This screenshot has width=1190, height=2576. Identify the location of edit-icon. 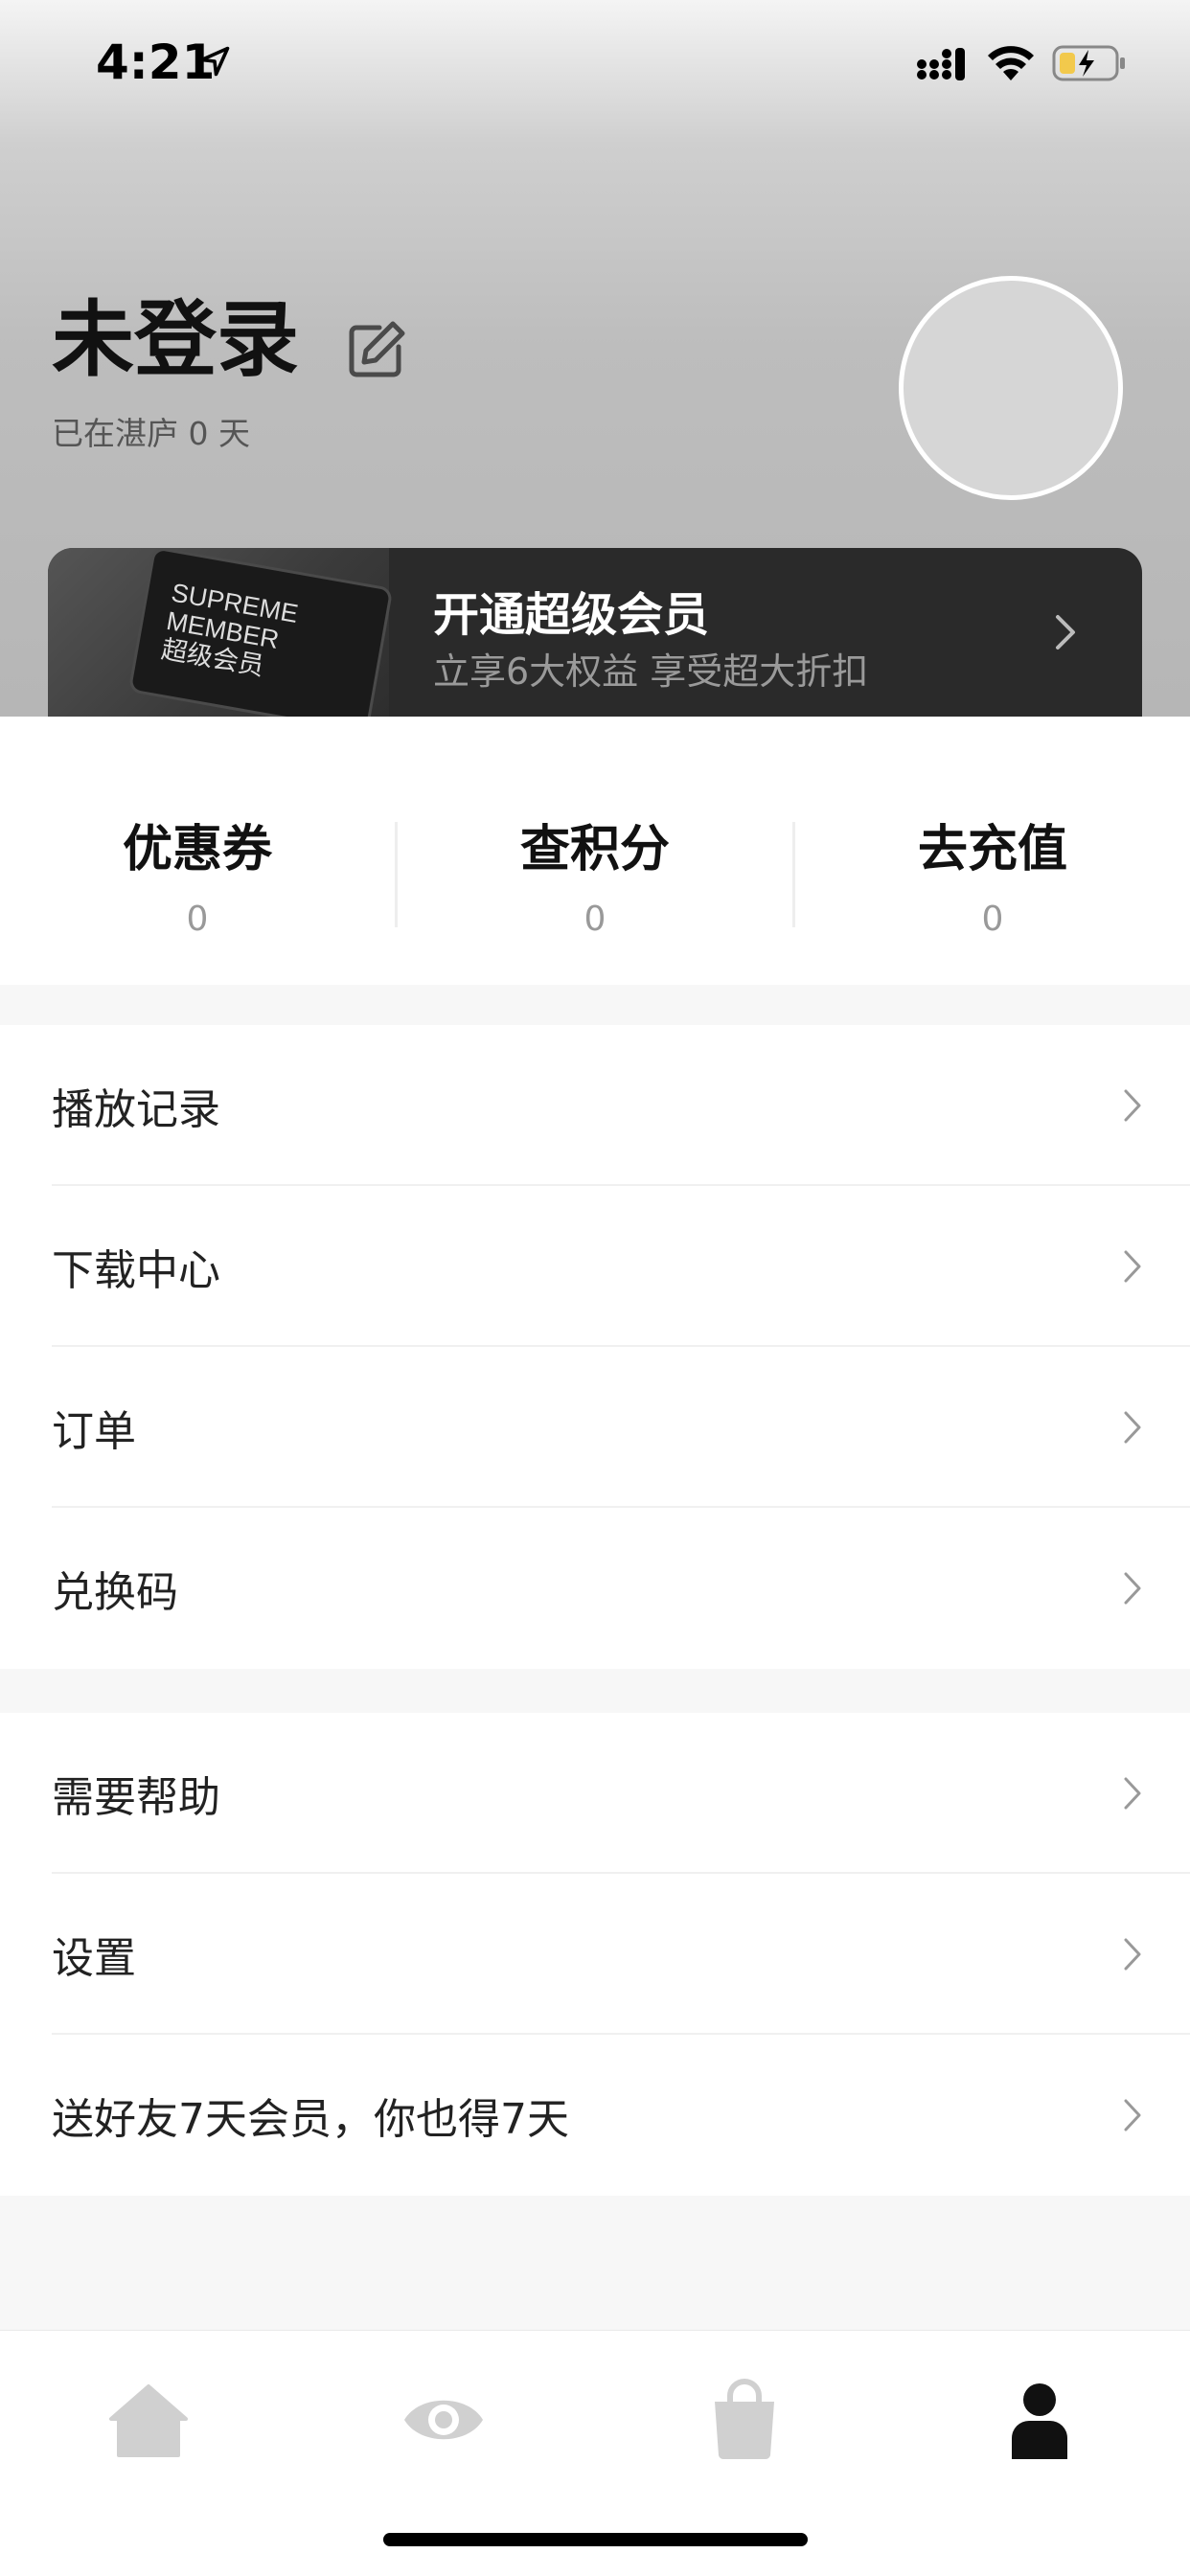
(377, 349).